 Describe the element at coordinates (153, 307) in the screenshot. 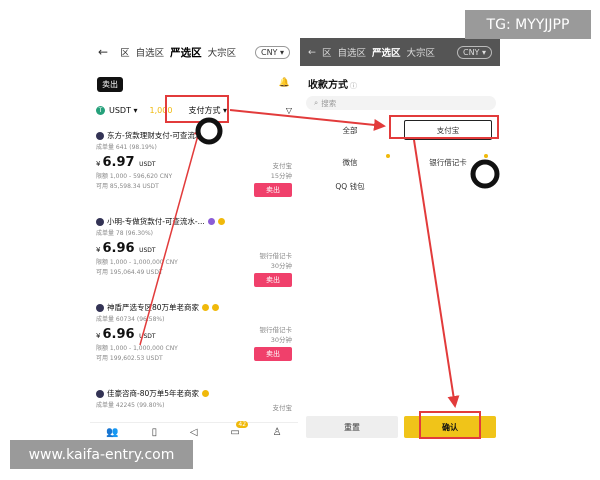

I see `merchant-name: 神盾严选专区80万单老商家` at that location.